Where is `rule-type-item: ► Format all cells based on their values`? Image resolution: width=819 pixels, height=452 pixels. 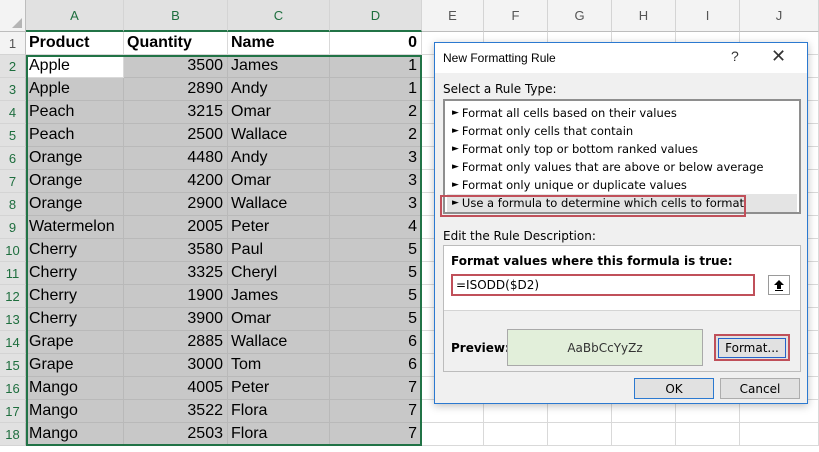 rule-type-item: ► Format all cells based on their values is located at coordinates (622, 113).